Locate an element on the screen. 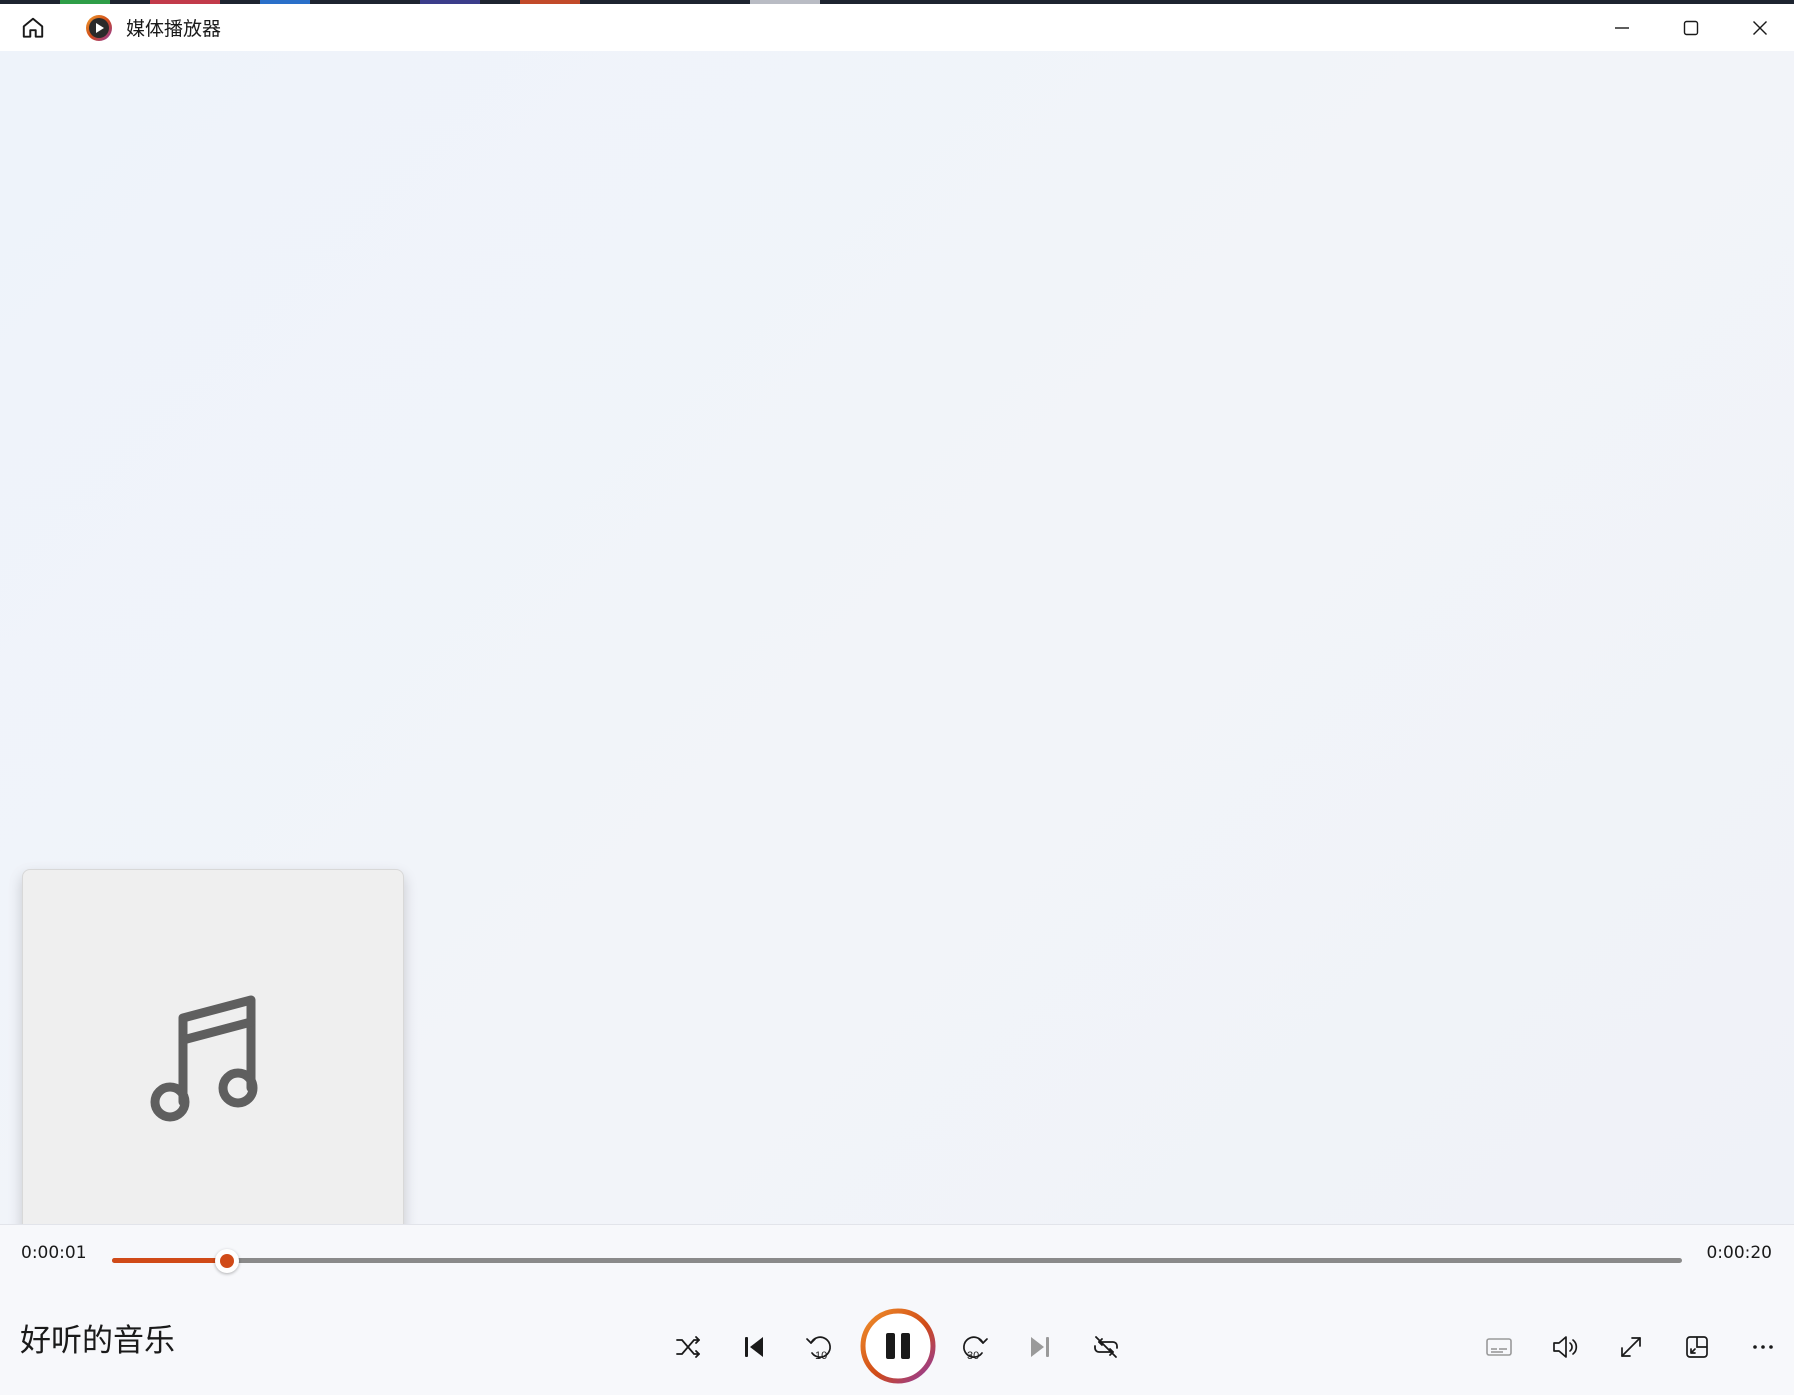 This screenshot has height=1395, width=1794. next-icon is located at coordinates (1040, 1347).